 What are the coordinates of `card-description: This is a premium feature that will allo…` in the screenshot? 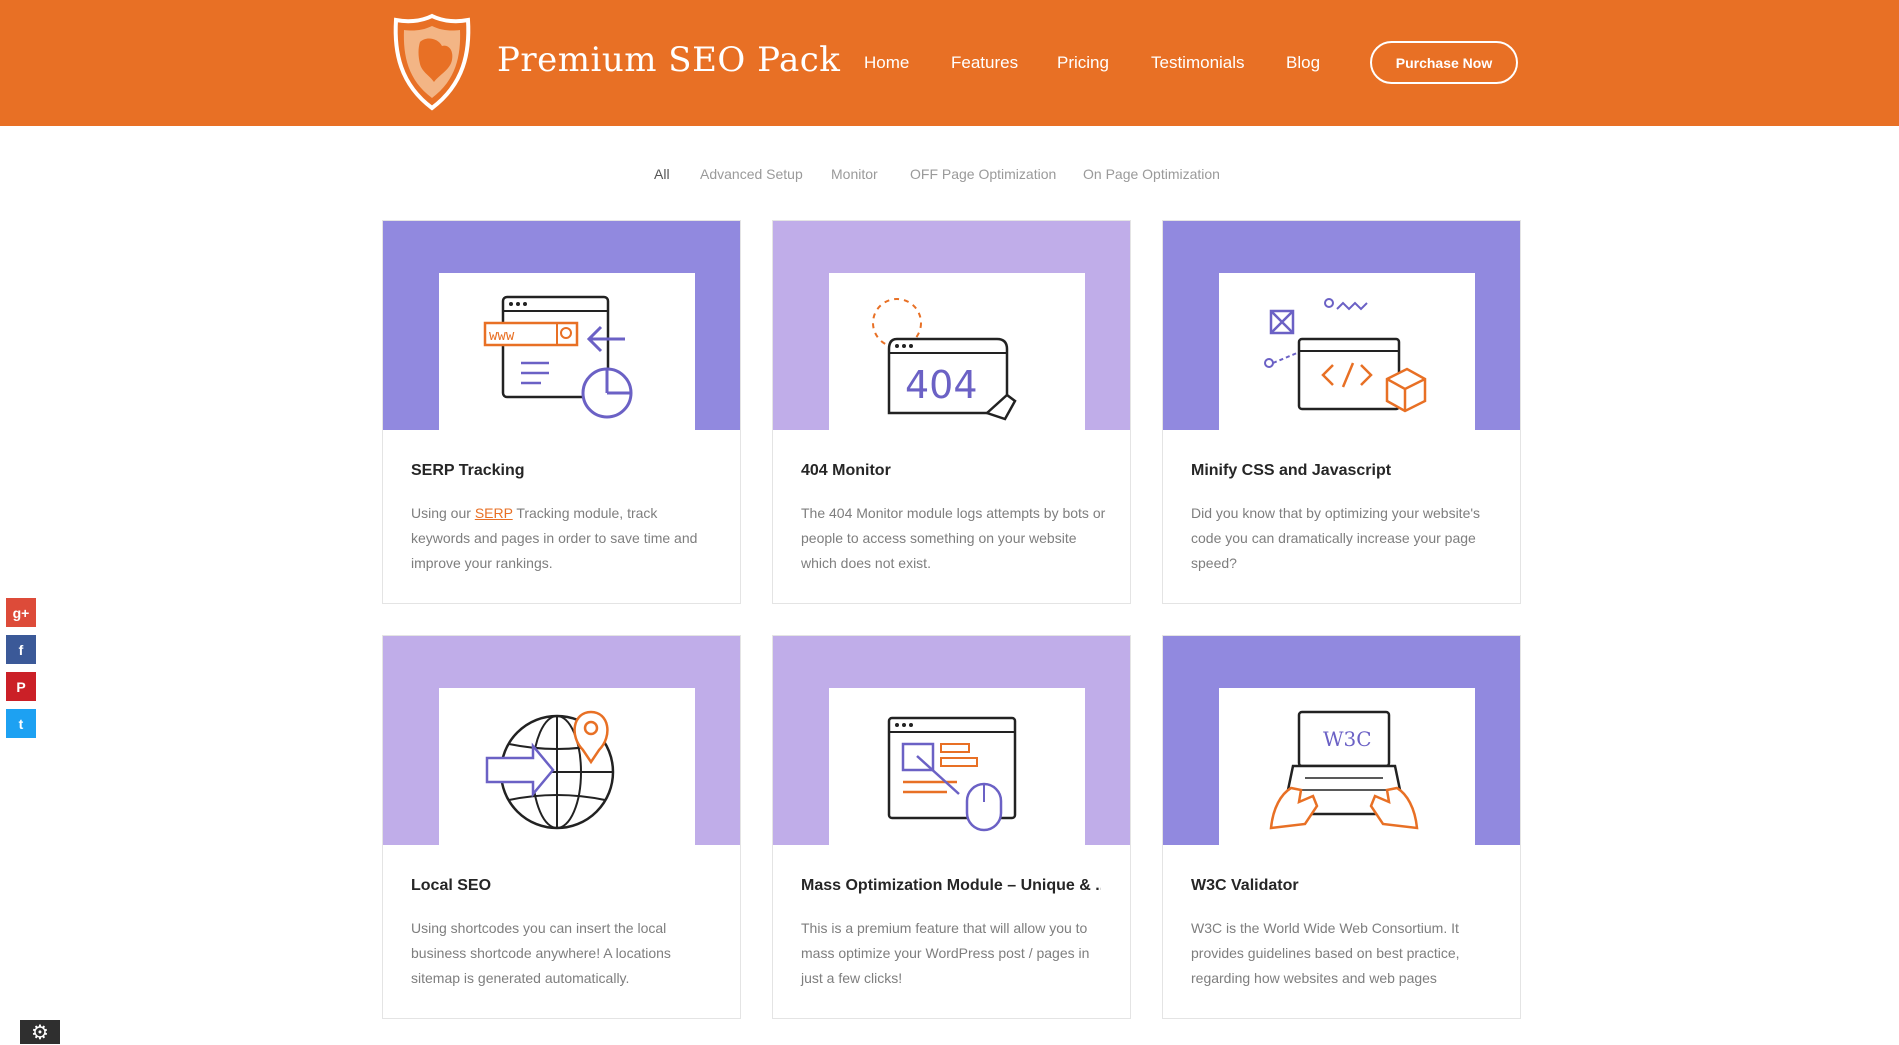 It's located at (945, 953).